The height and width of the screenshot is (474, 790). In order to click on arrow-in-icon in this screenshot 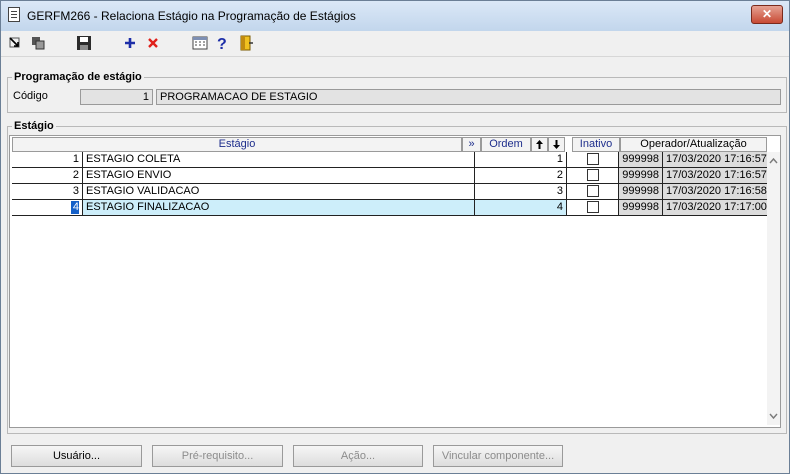, I will do `click(16, 43)`.